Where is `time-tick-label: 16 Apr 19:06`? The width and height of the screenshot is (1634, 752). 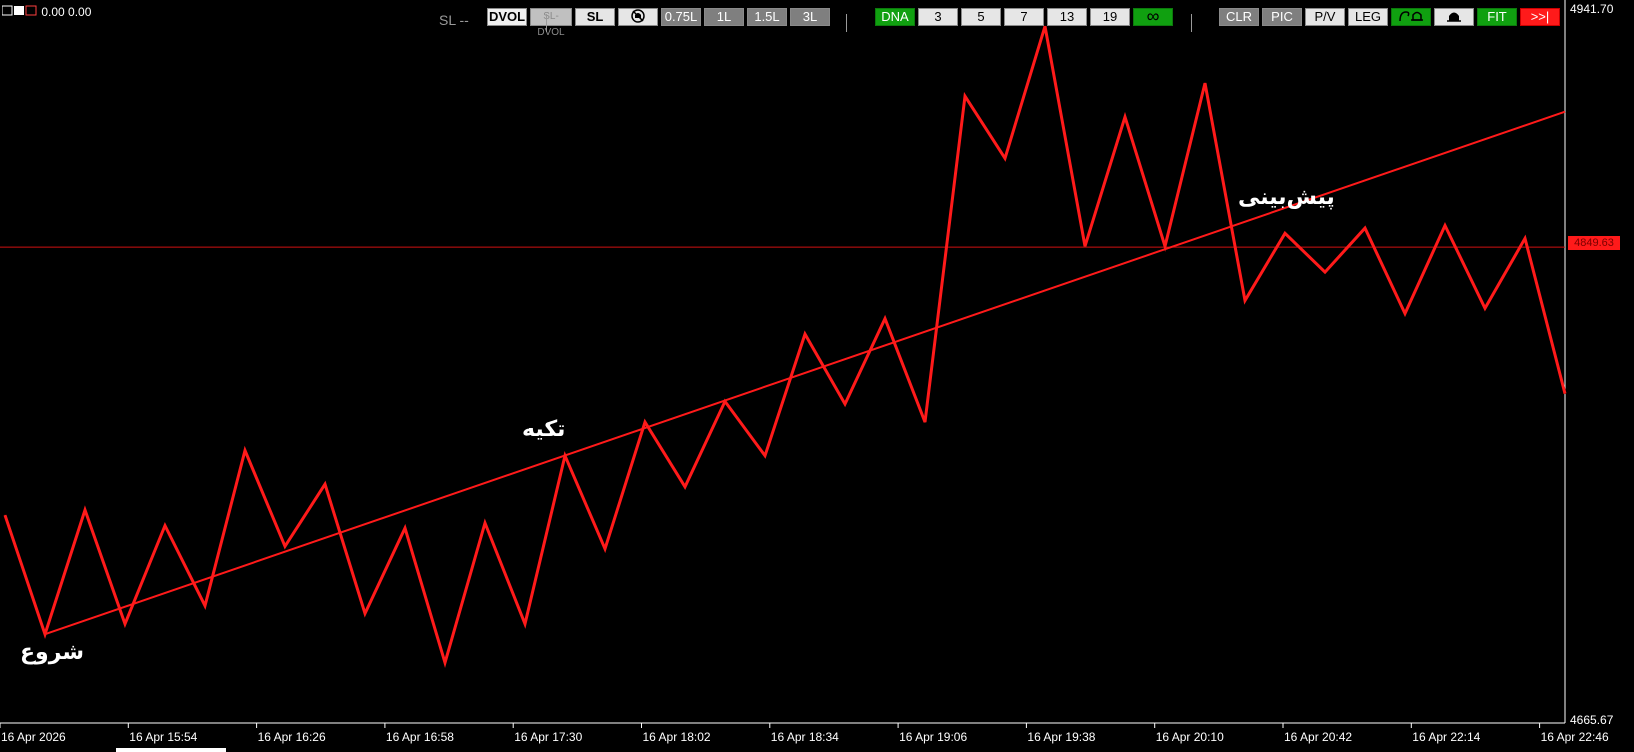
time-tick-label: 16 Apr 19:06 is located at coordinates (933, 737).